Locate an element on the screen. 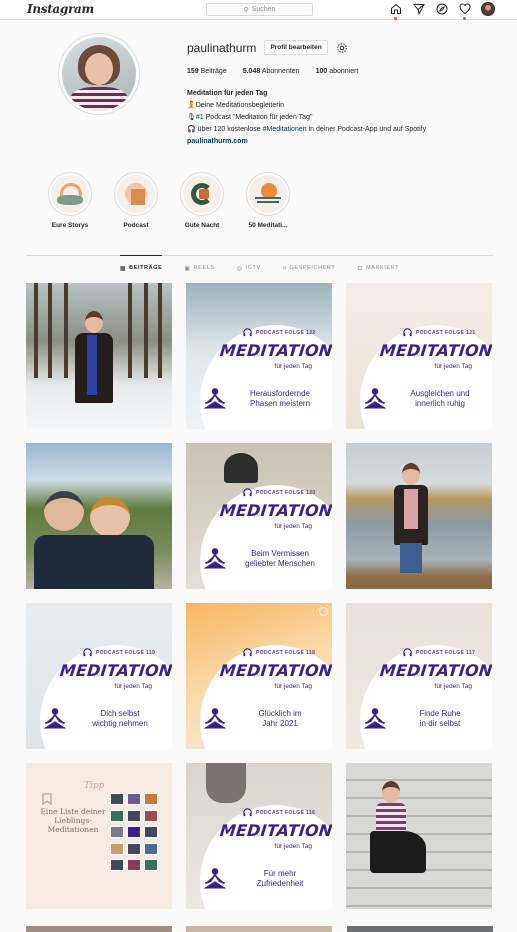  highlight-item: Podcast is located at coordinates (136, 200).